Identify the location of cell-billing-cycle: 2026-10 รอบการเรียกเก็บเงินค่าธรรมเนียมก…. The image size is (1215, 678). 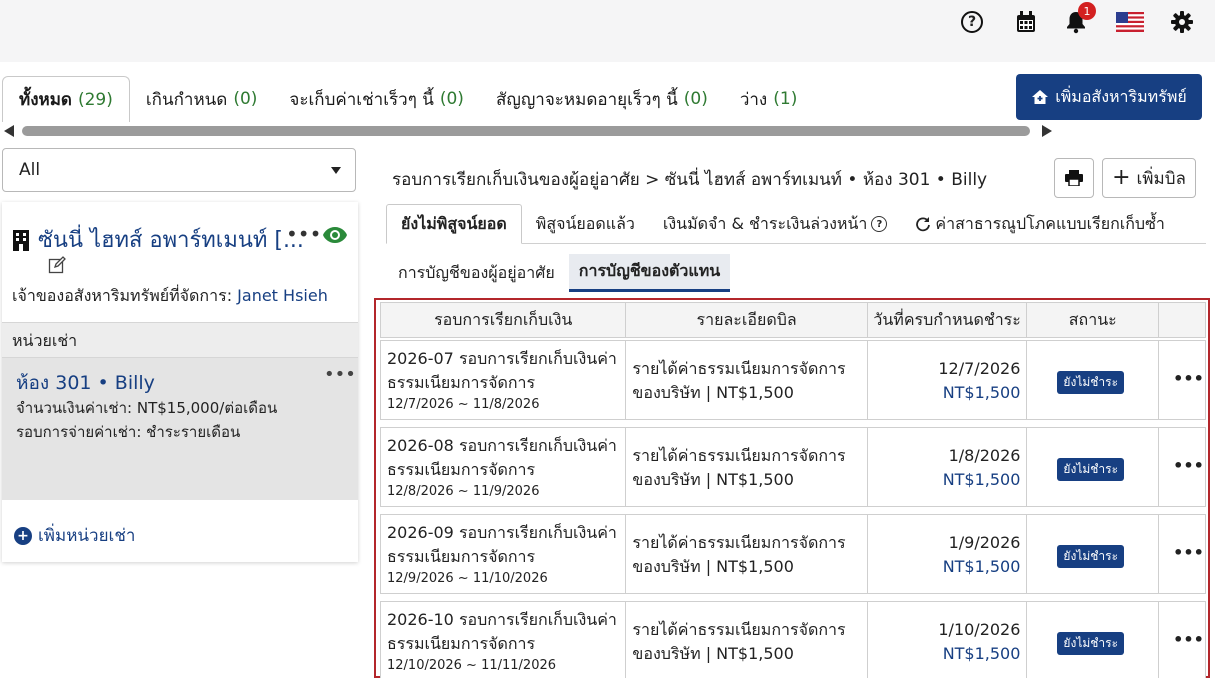
(504, 640).